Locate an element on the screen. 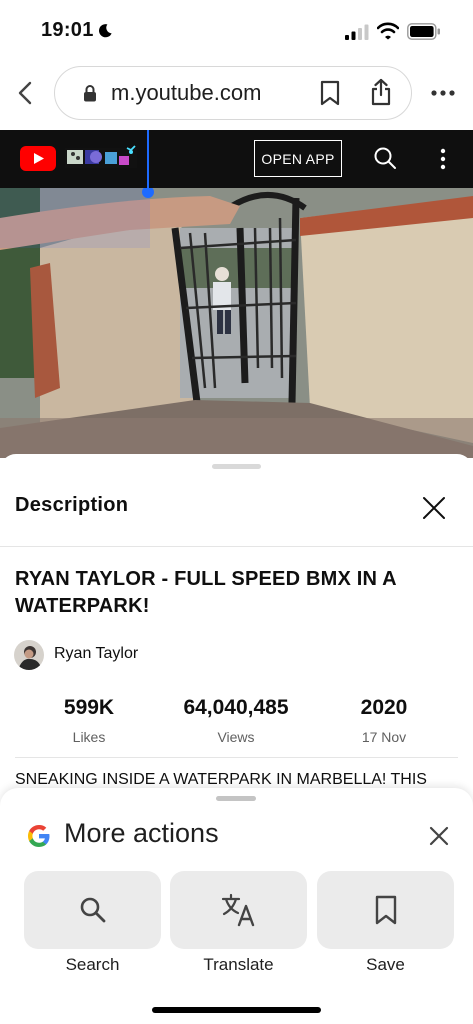 The height and width of the screenshot is (1024, 473). stat-label: Likes is located at coordinates (89, 737).